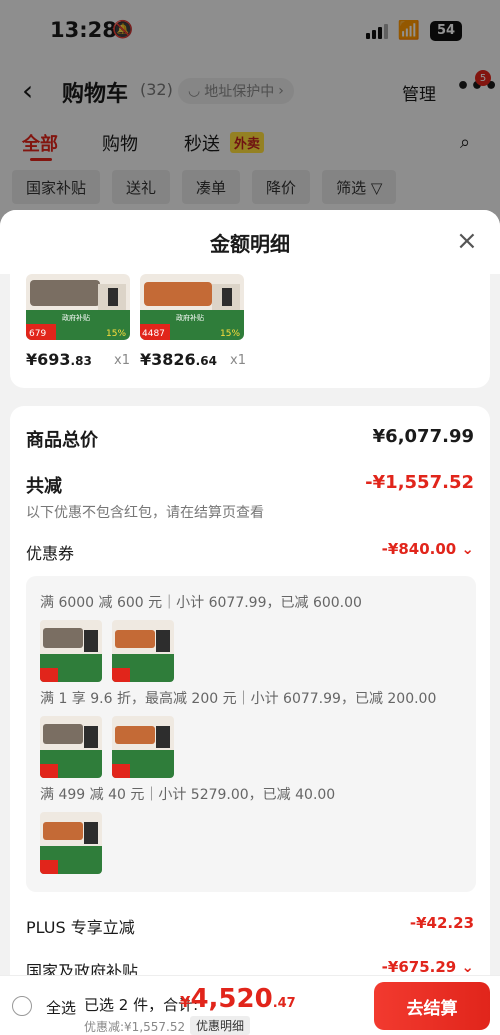 The height and width of the screenshot is (1035, 500). I want to click on sheet-title: 金额明细, so click(250, 244).